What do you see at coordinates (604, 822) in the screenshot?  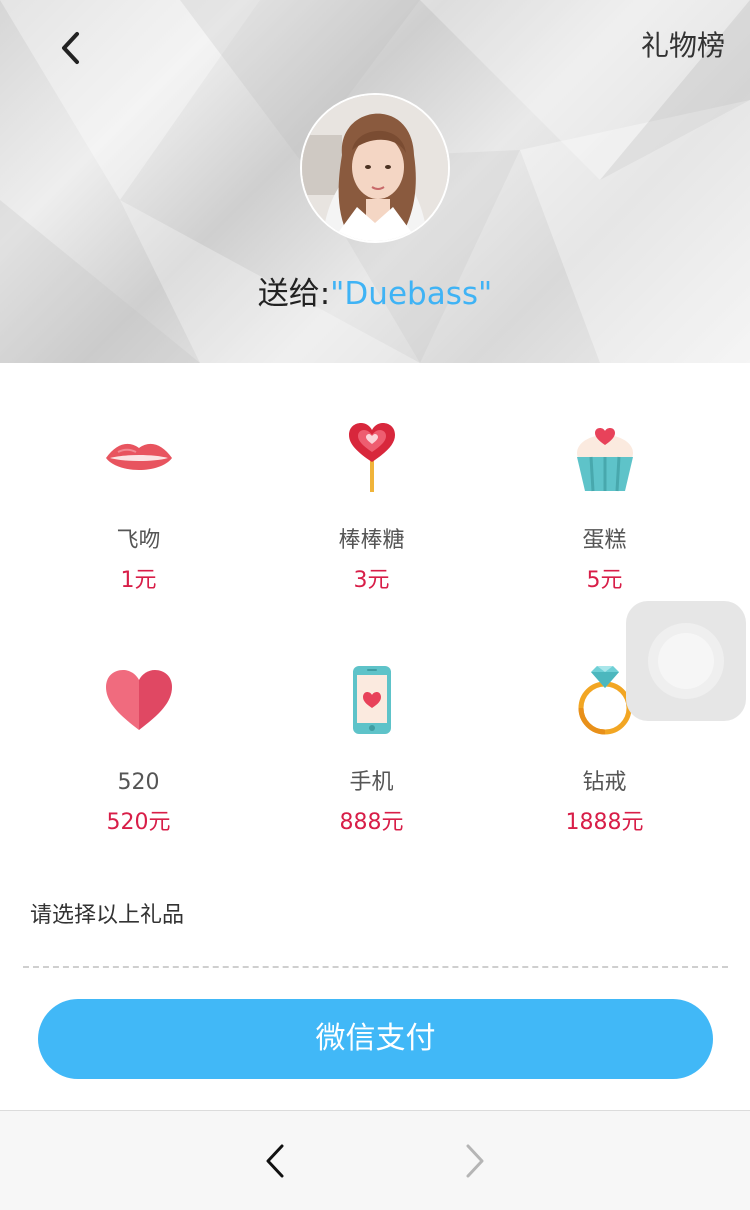 I see `gift-price: 1888元` at bounding box center [604, 822].